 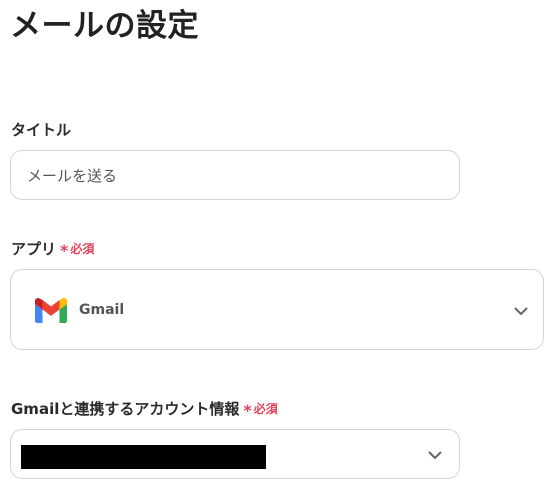 What do you see at coordinates (51, 310) in the screenshot?
I see `gmail-icon` at bounding box center [51, 310].